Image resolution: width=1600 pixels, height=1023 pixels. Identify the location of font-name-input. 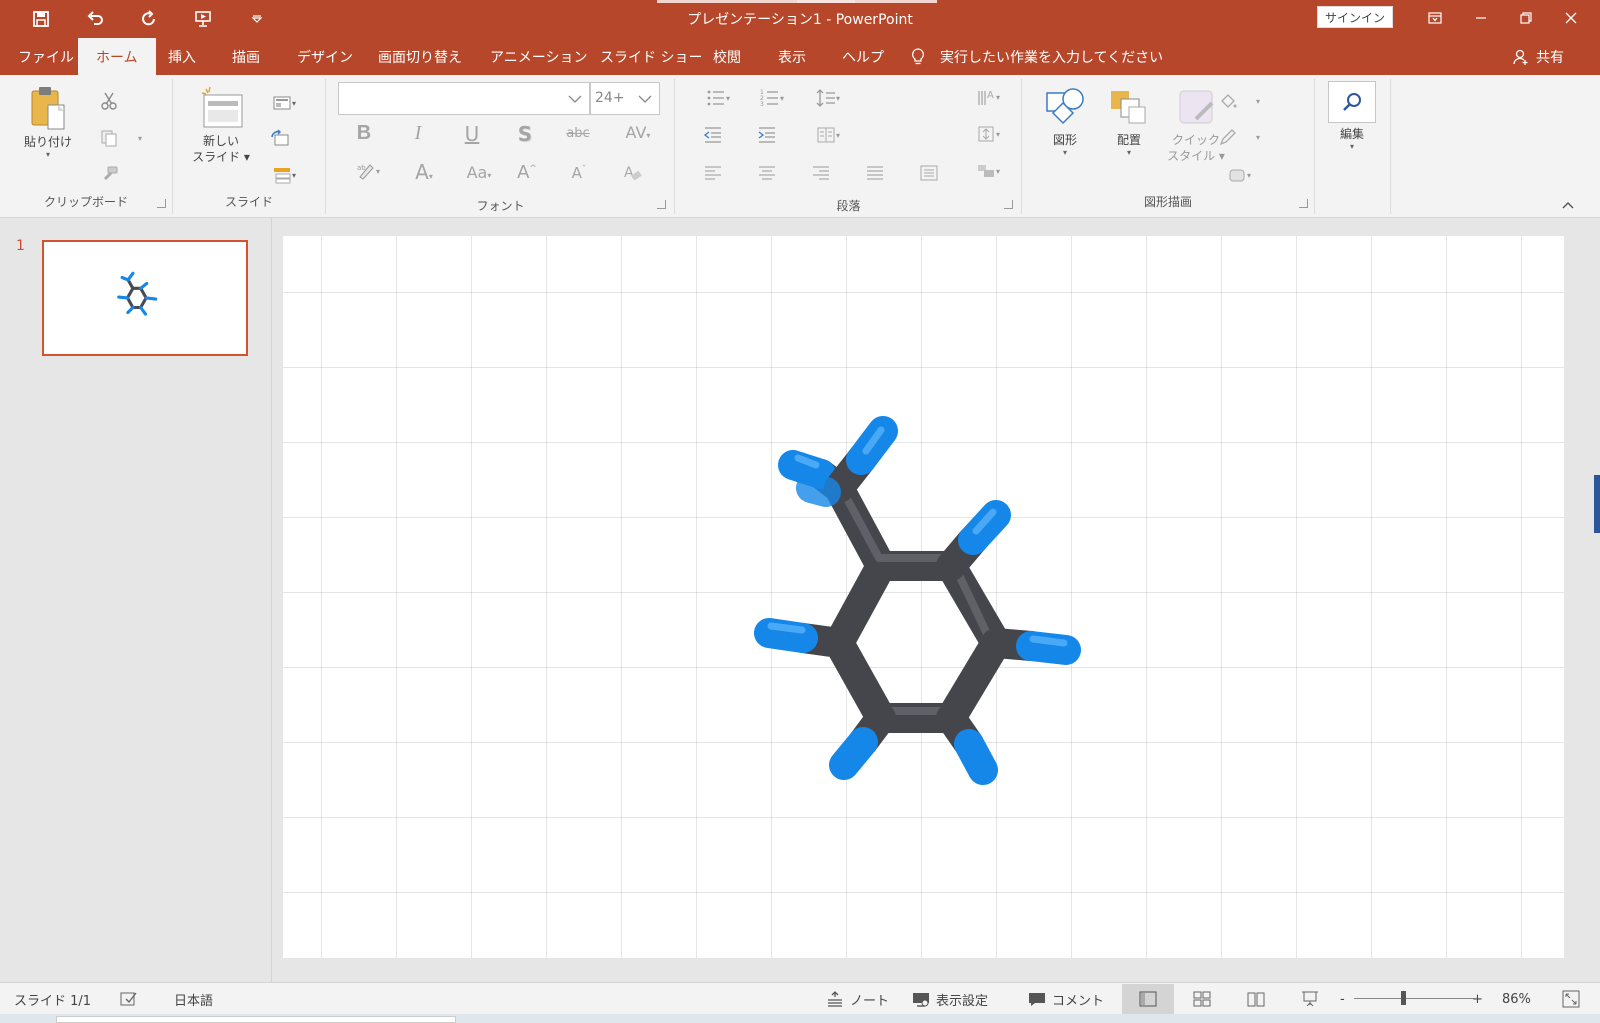
(464, 98).